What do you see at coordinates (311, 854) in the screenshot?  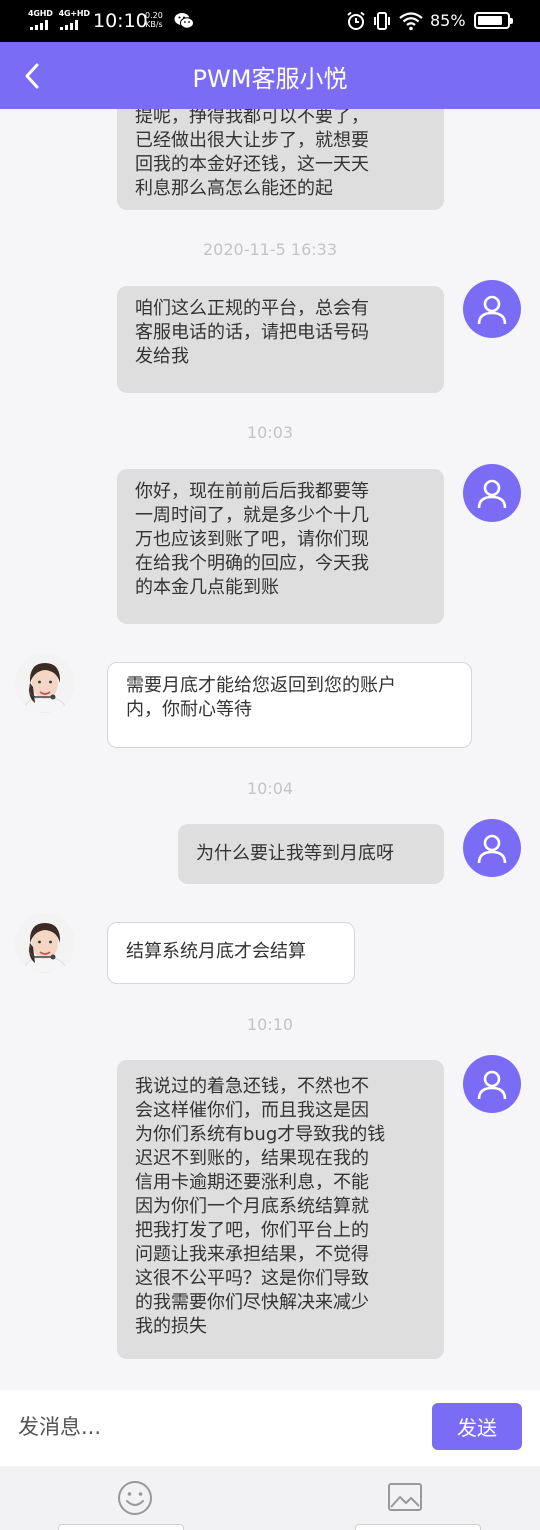 I see `user-message-bubble: 为什么要让我等到月底呀` at bounding box center [311, 854].